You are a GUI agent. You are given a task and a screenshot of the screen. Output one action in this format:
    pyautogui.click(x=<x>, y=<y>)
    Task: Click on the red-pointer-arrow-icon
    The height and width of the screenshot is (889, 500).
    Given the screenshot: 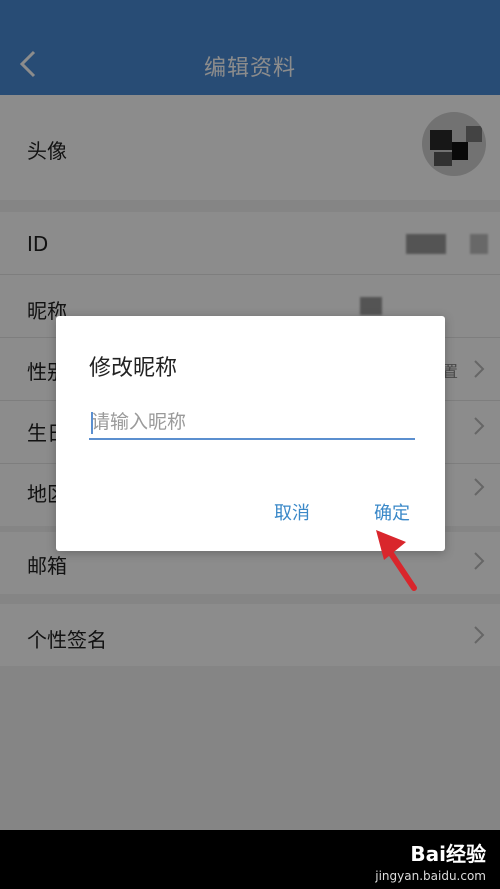 What is the action you would take?
    pyautogui.click(x=396, y=560)
    